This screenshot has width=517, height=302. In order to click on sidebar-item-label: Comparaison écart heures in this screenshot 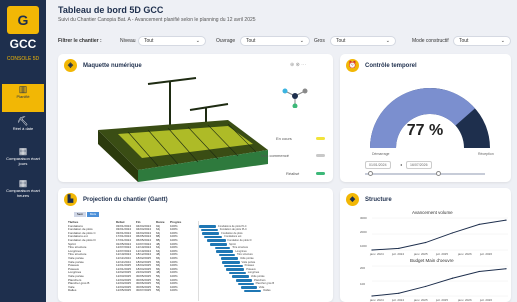, I will do `click(23, 193)`.